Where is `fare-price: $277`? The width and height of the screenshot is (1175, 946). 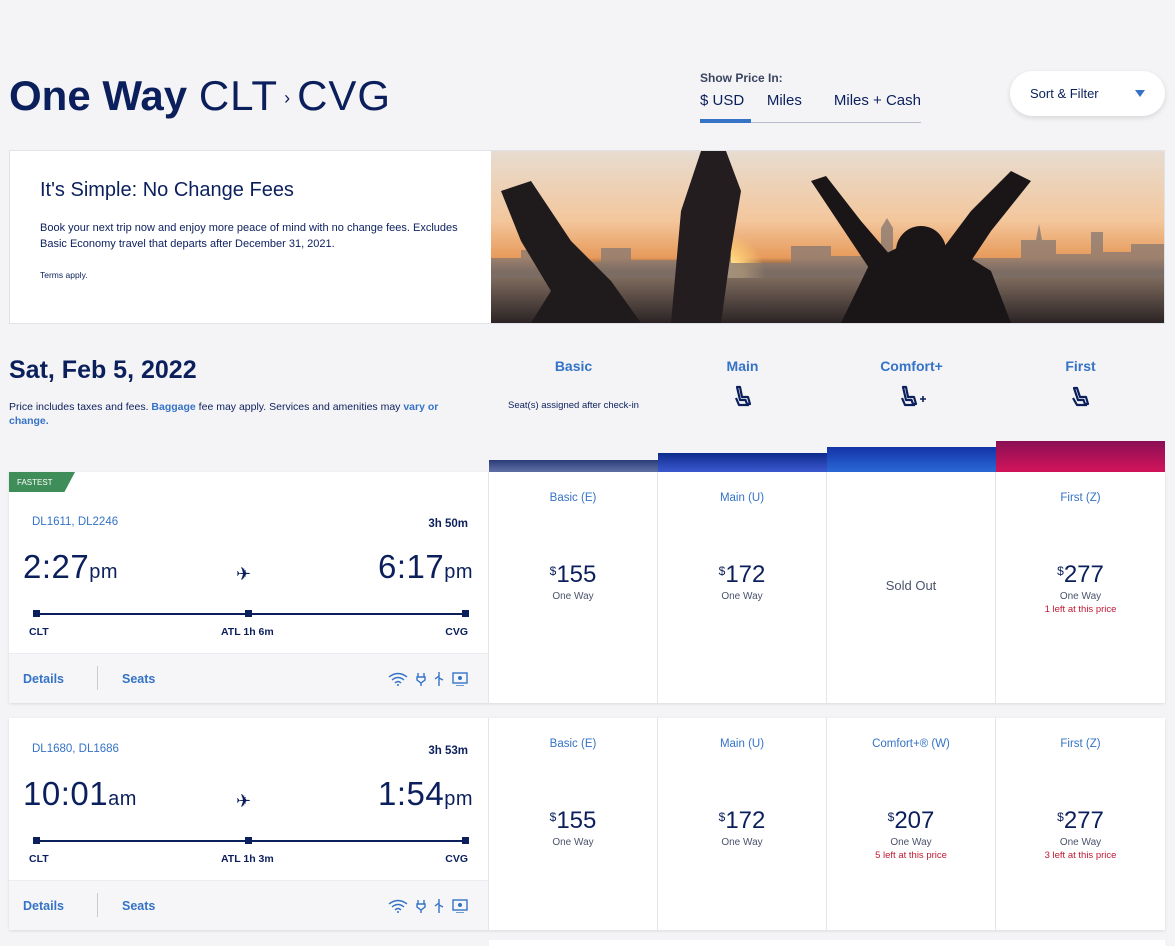 fare-price: $277 is located at coordinates (1080, 821).